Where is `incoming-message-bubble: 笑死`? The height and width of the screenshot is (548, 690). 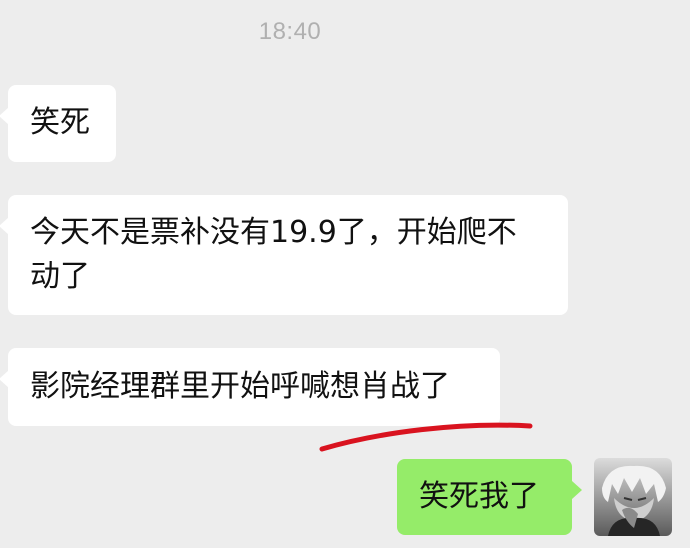
incoming-message-bubble: 笑死 is located at coordinates (58, 123).